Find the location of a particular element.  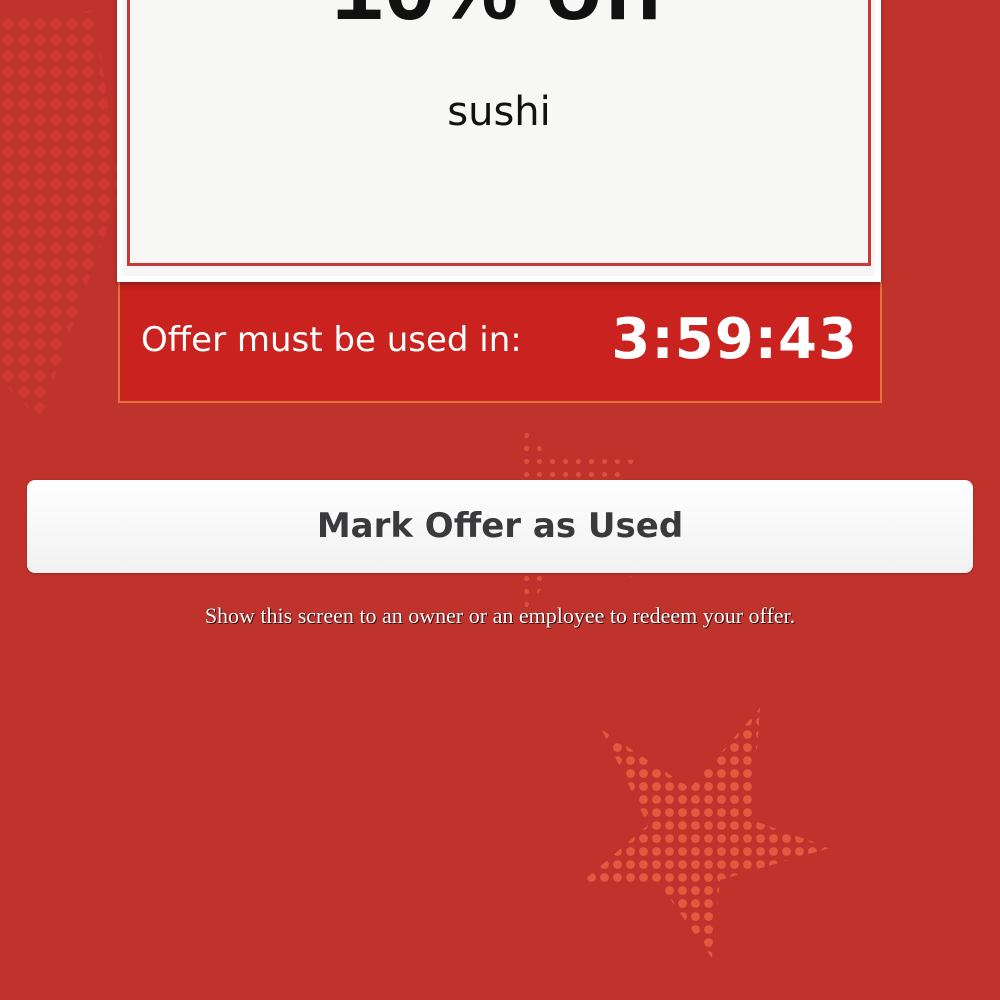

mark-offer-used-button: Mark Offer as Used is located at coordinates (500, 526).